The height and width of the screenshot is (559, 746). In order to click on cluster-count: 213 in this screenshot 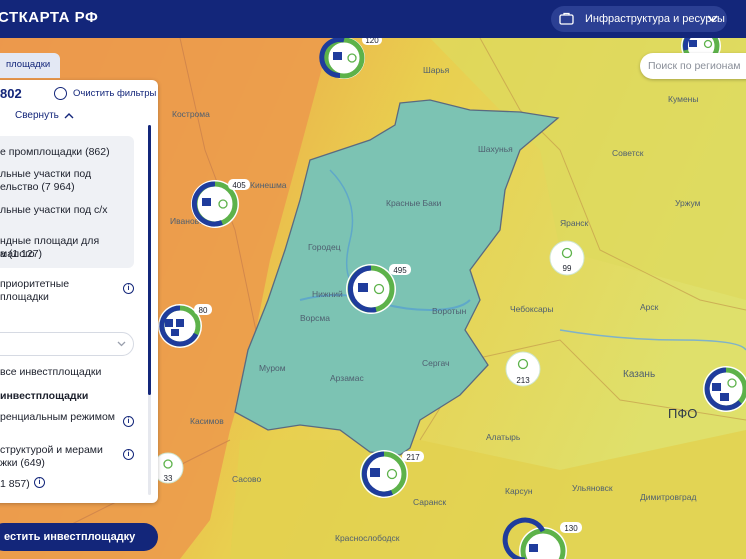, I will do `click(523, 380)`.